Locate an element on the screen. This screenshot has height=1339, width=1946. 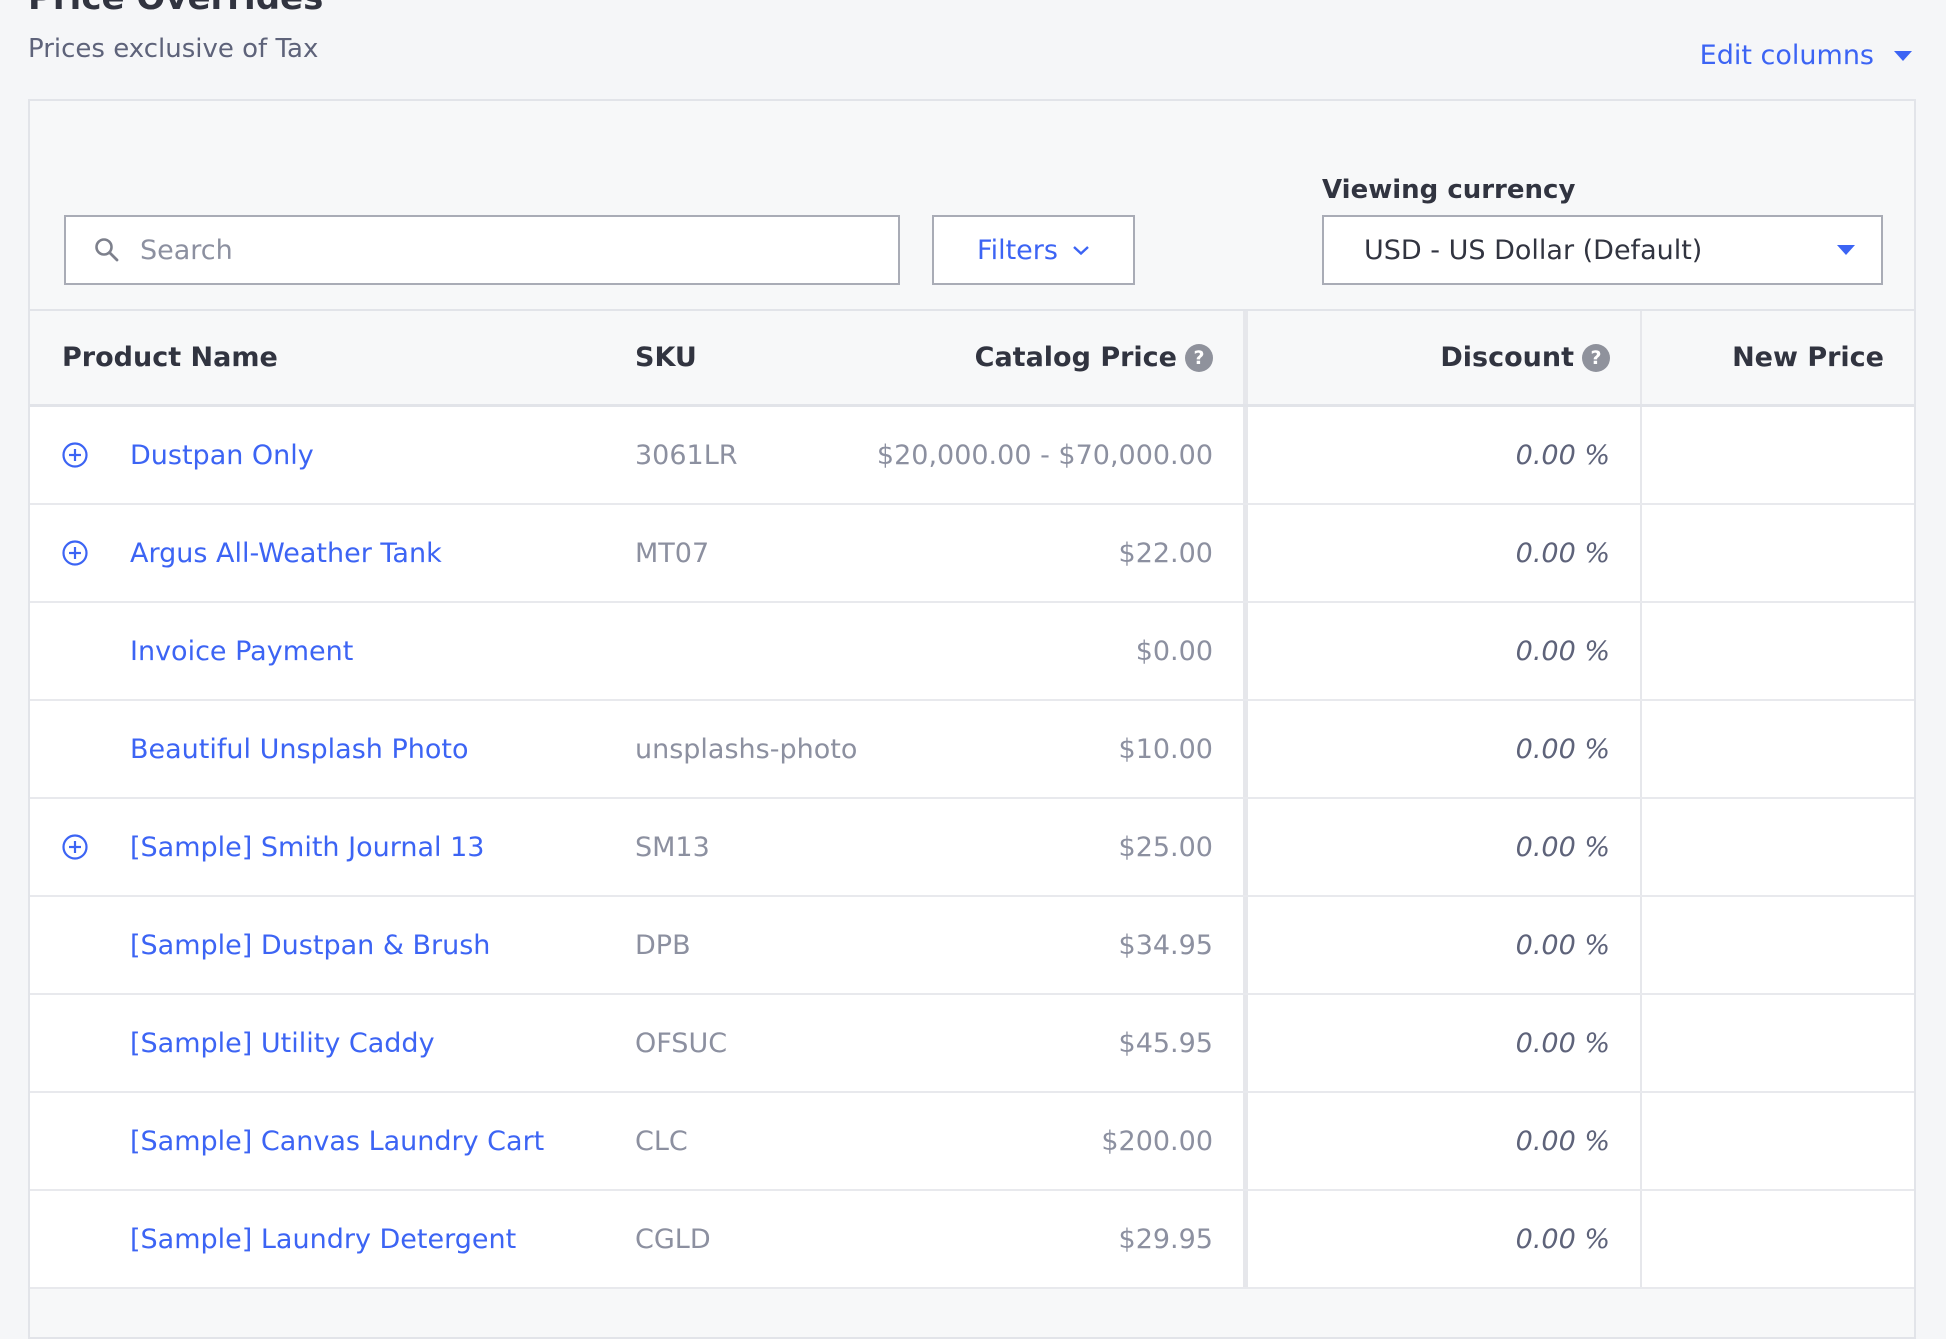
search-box is located at coordinates (482, 250).